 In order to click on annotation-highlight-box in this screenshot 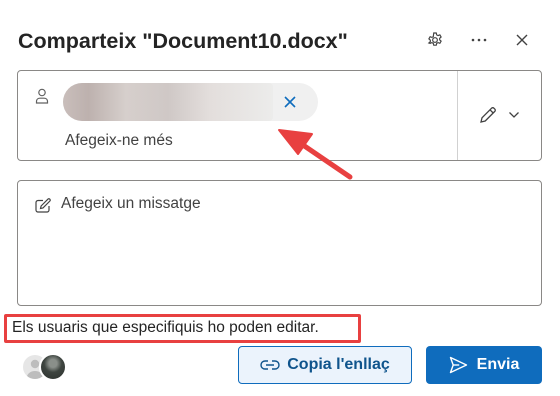, I will do `click(182, 328)`.